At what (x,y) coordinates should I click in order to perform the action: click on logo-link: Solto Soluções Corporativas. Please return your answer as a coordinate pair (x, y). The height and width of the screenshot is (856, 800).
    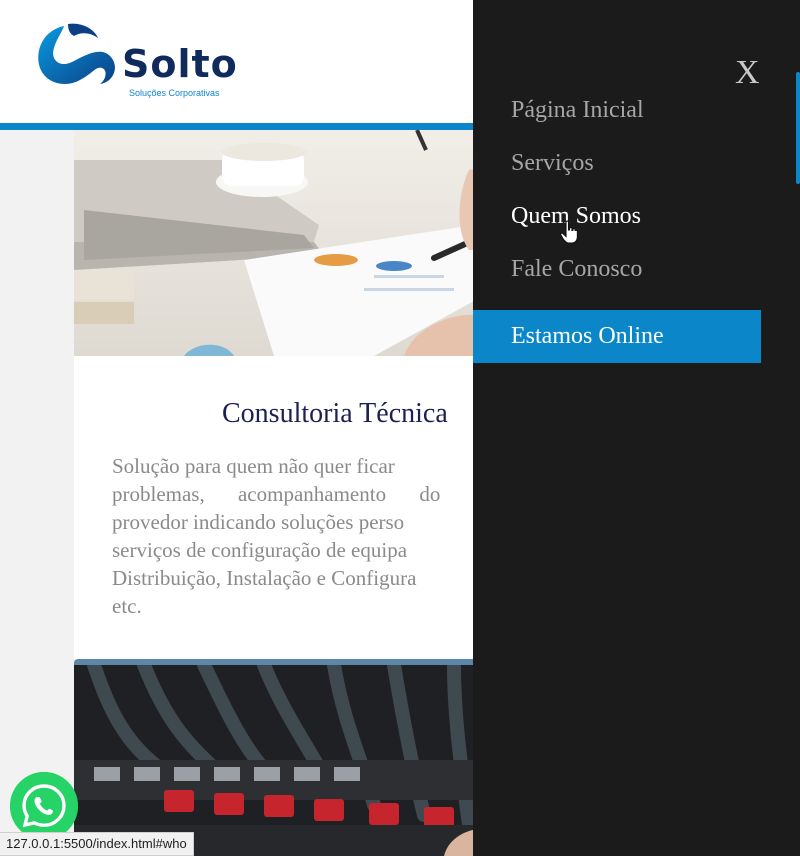
    Looking at the image, I should click on (149, 62).